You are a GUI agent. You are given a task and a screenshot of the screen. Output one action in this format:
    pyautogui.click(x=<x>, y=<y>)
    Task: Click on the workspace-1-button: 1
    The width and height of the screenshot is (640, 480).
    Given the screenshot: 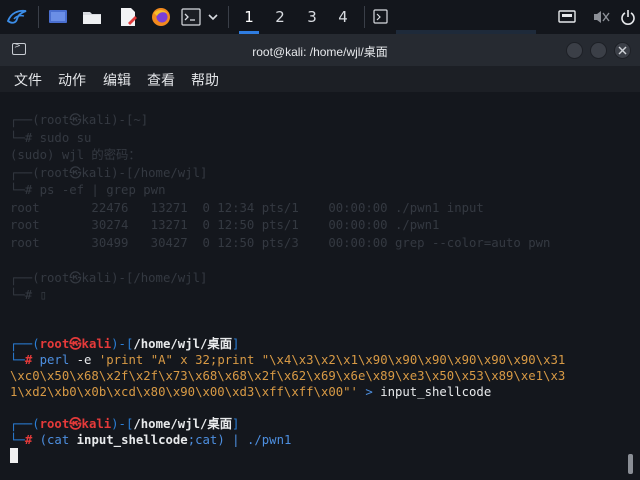 What is the action you would take?
    pyautogui.click(x=249, y=19)
    